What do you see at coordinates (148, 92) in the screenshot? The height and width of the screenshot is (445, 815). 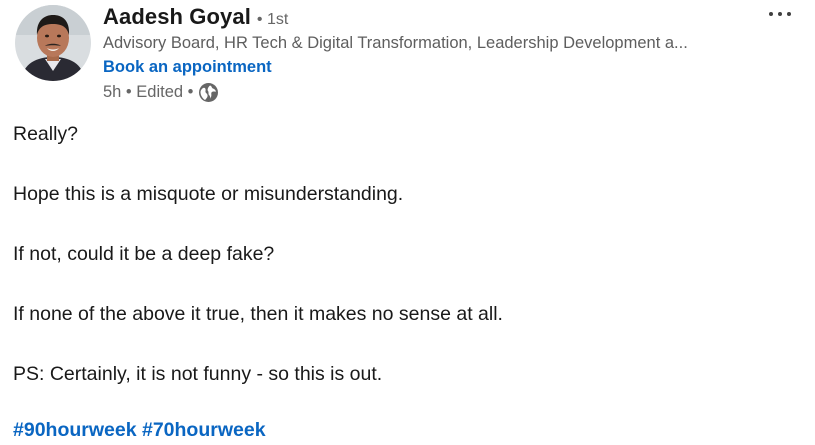 I see `post-timestamp: 5h • Edited •` at bounding box center [148, 92].